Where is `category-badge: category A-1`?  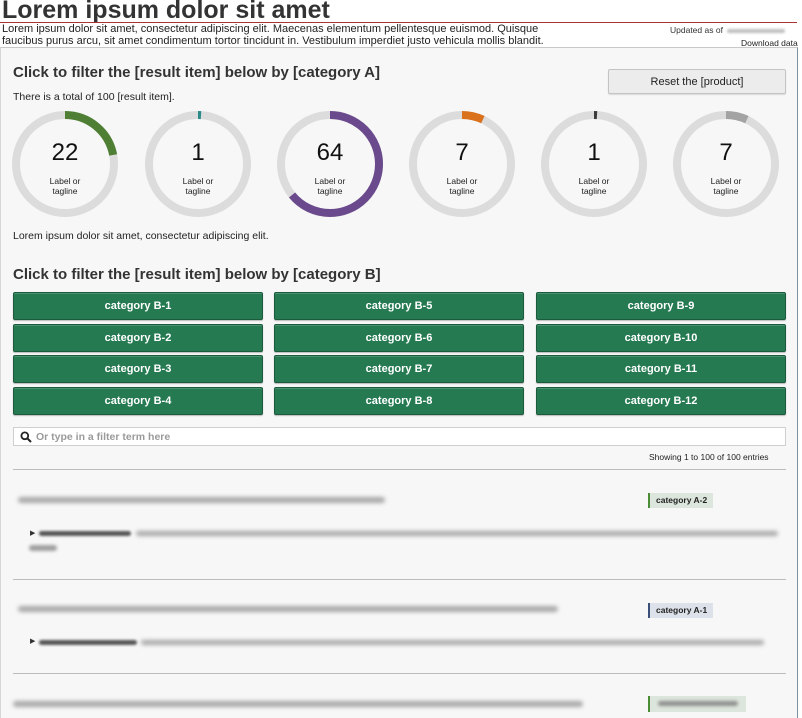
category-badge: category A-1 is located at coordinates (681, 610).